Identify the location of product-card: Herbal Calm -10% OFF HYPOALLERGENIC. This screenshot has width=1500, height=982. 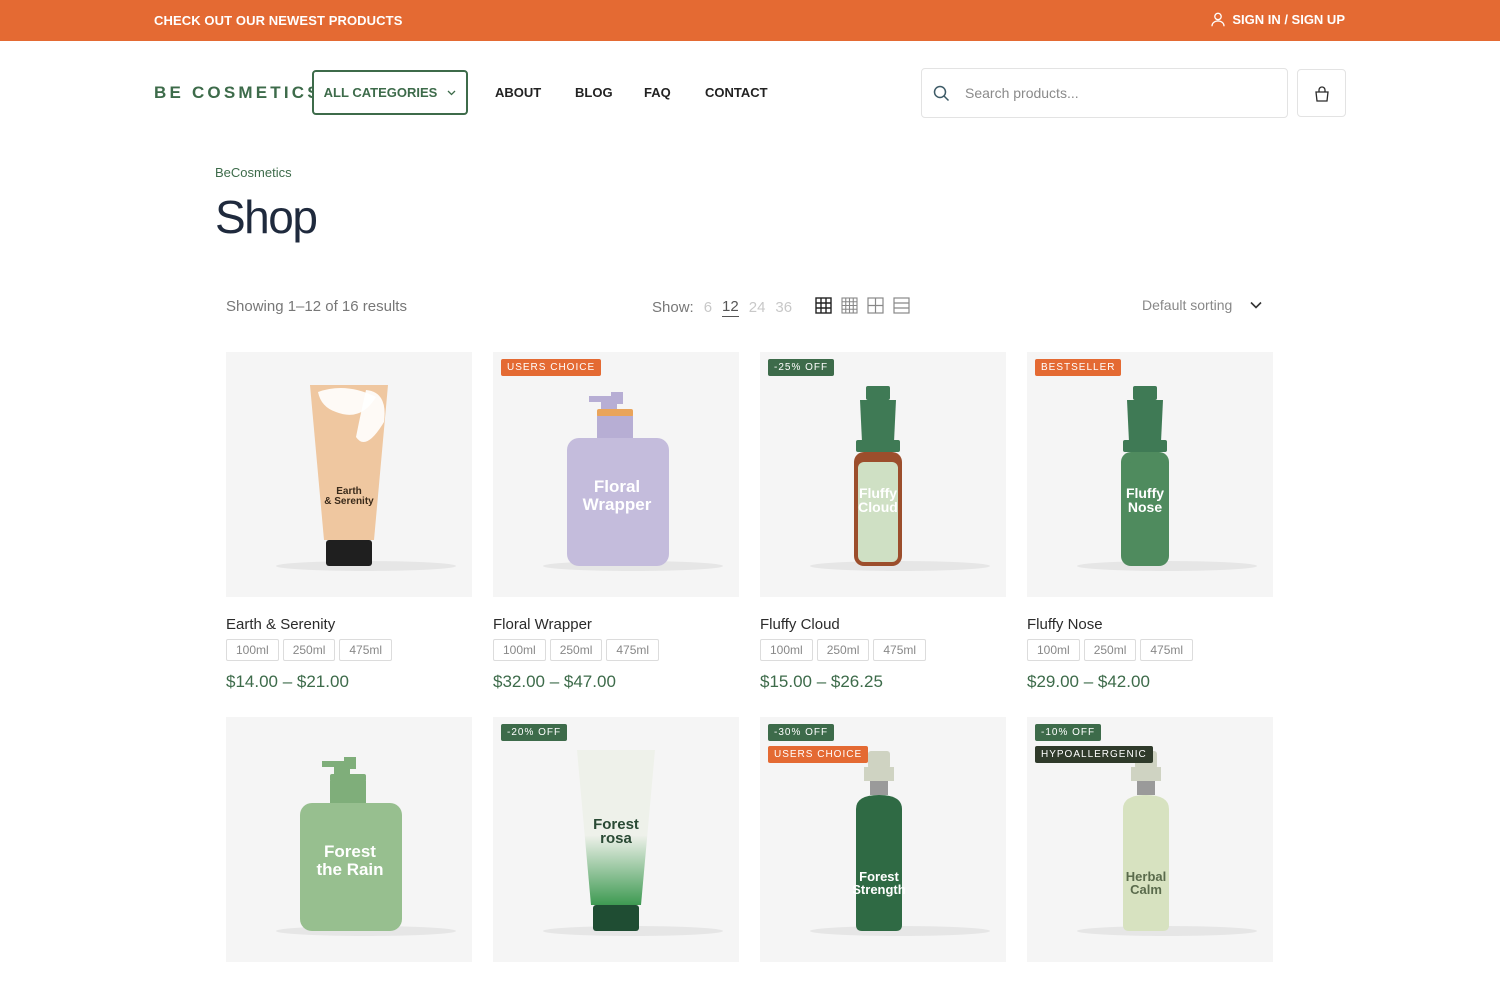
(1150, 839).